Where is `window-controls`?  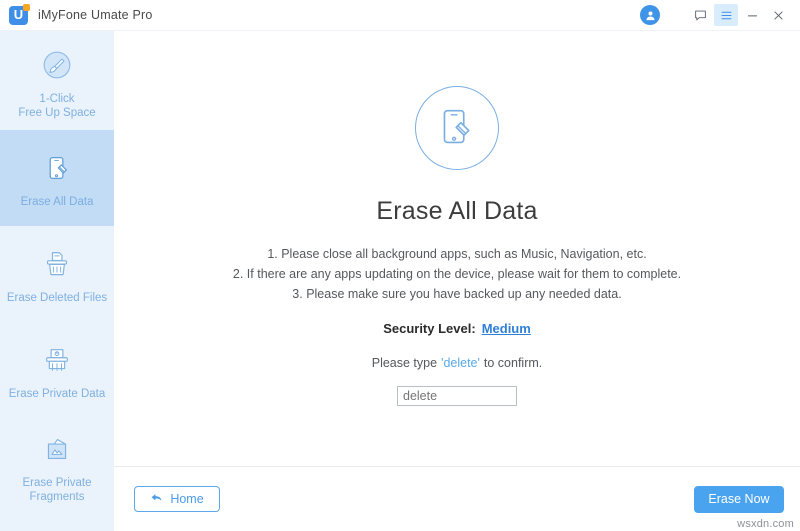 window-controls is located at coordinates (739, 15).